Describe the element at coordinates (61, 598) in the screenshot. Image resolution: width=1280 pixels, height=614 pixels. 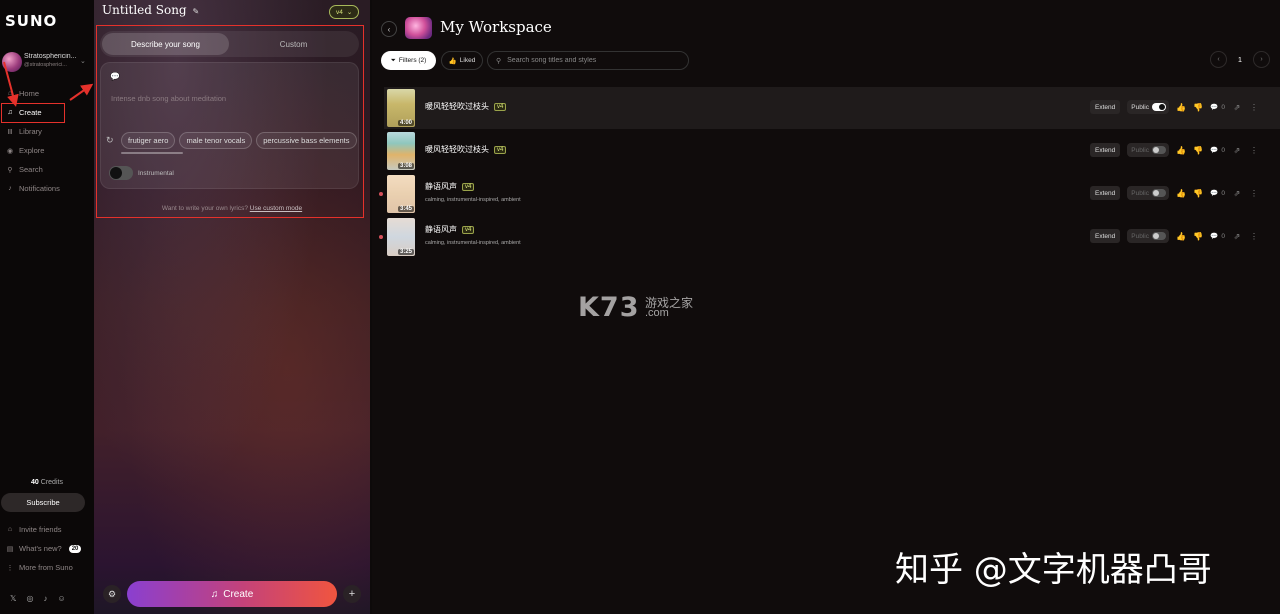
I see `discord-icon: ☺` at that location.